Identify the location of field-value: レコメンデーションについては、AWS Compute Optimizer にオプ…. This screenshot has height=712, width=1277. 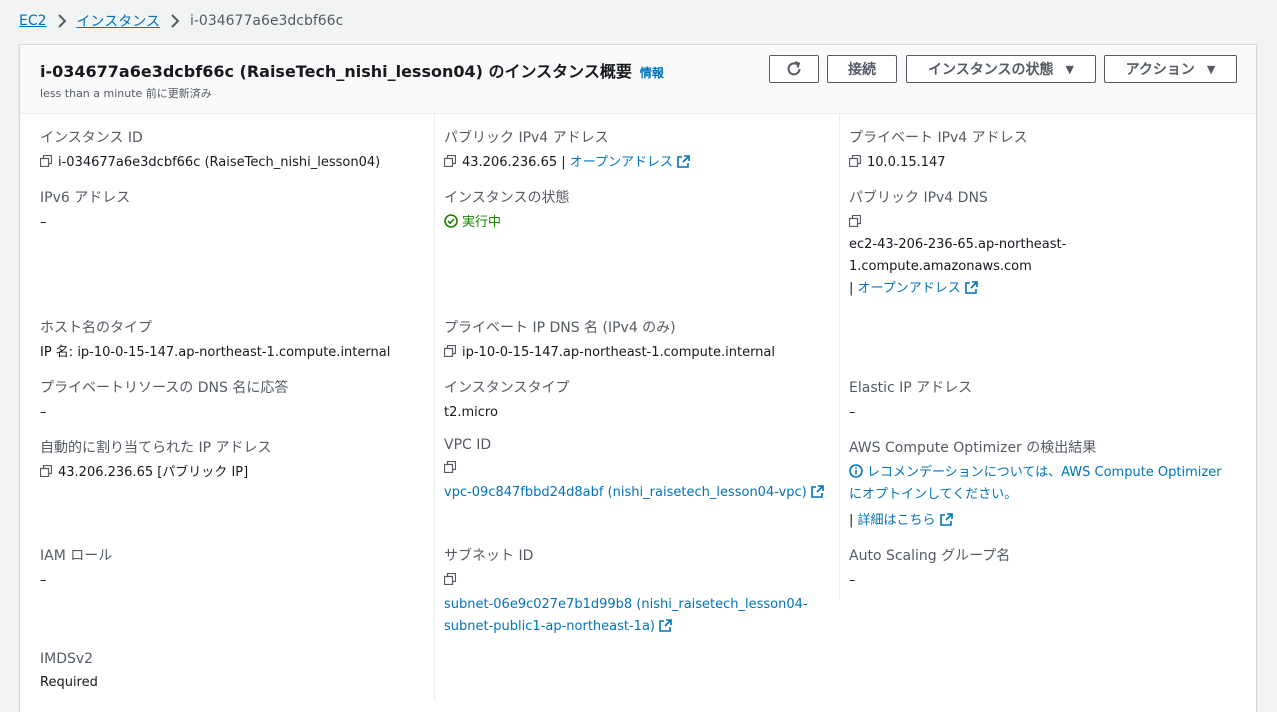
(1049, 497).